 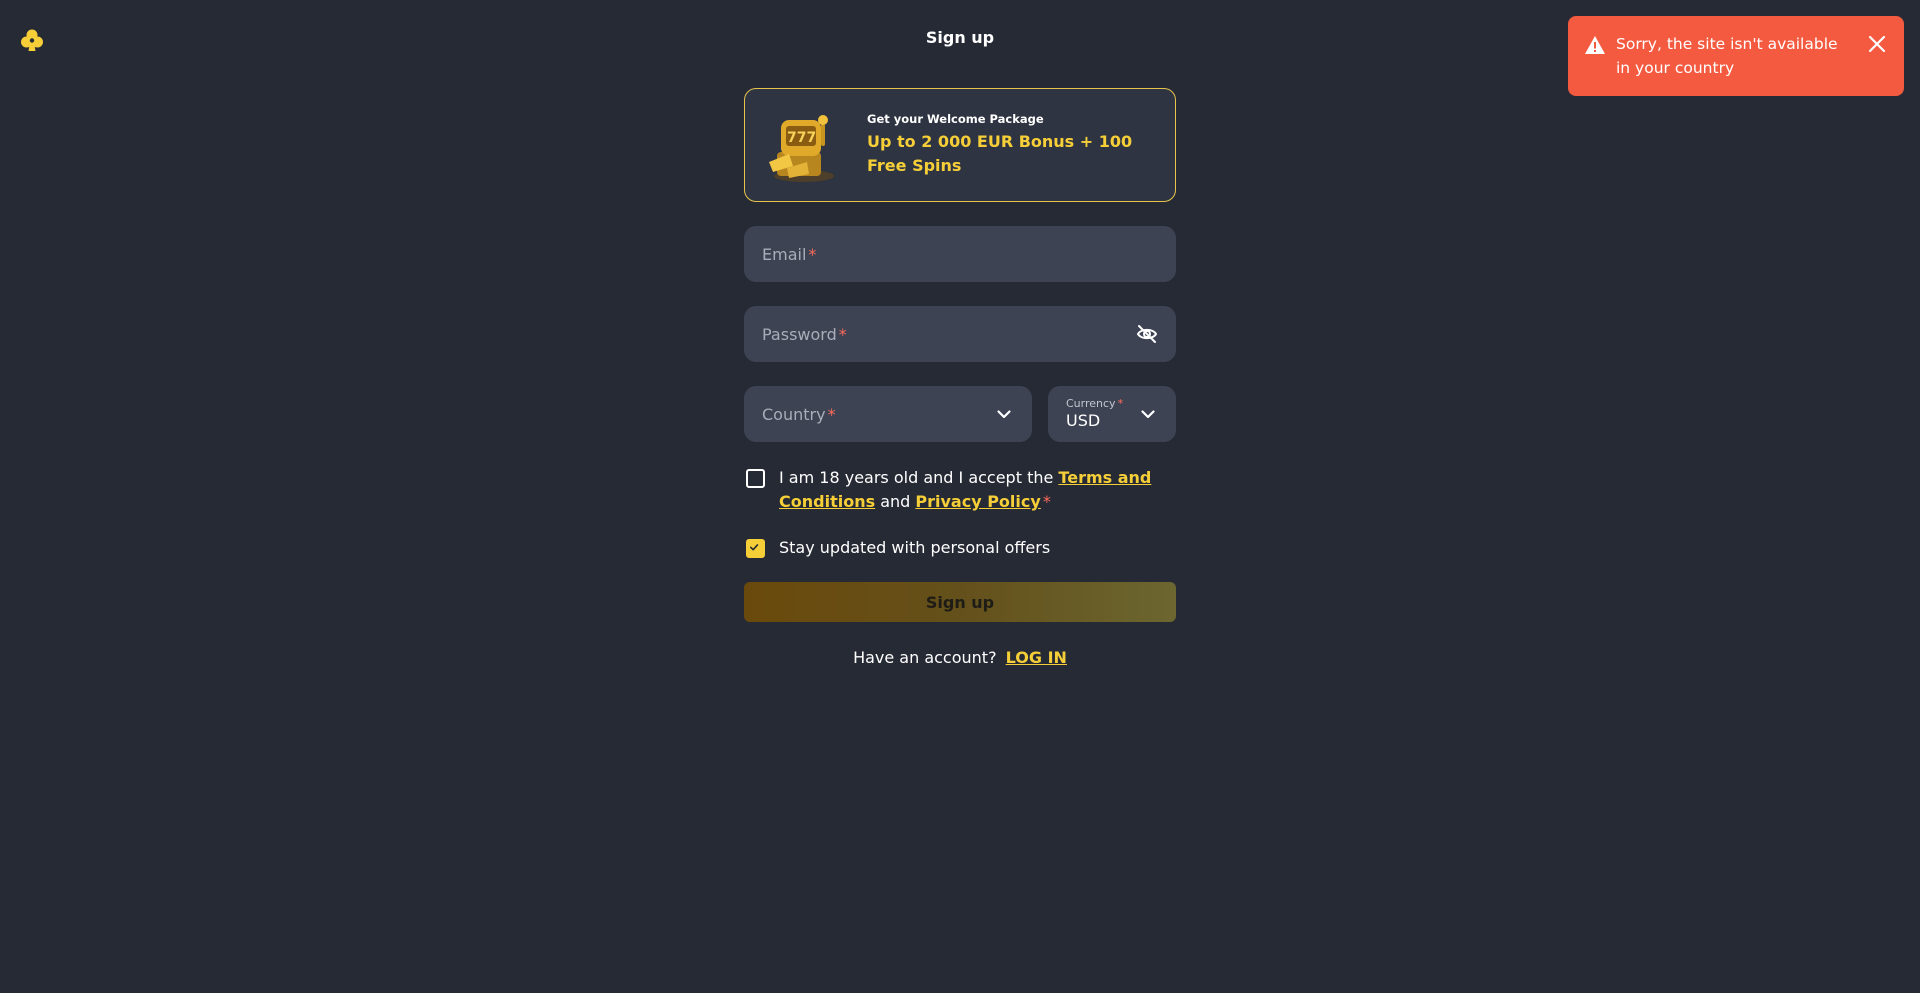 I want to click on password-label: Password, so click(x=799, y=334).